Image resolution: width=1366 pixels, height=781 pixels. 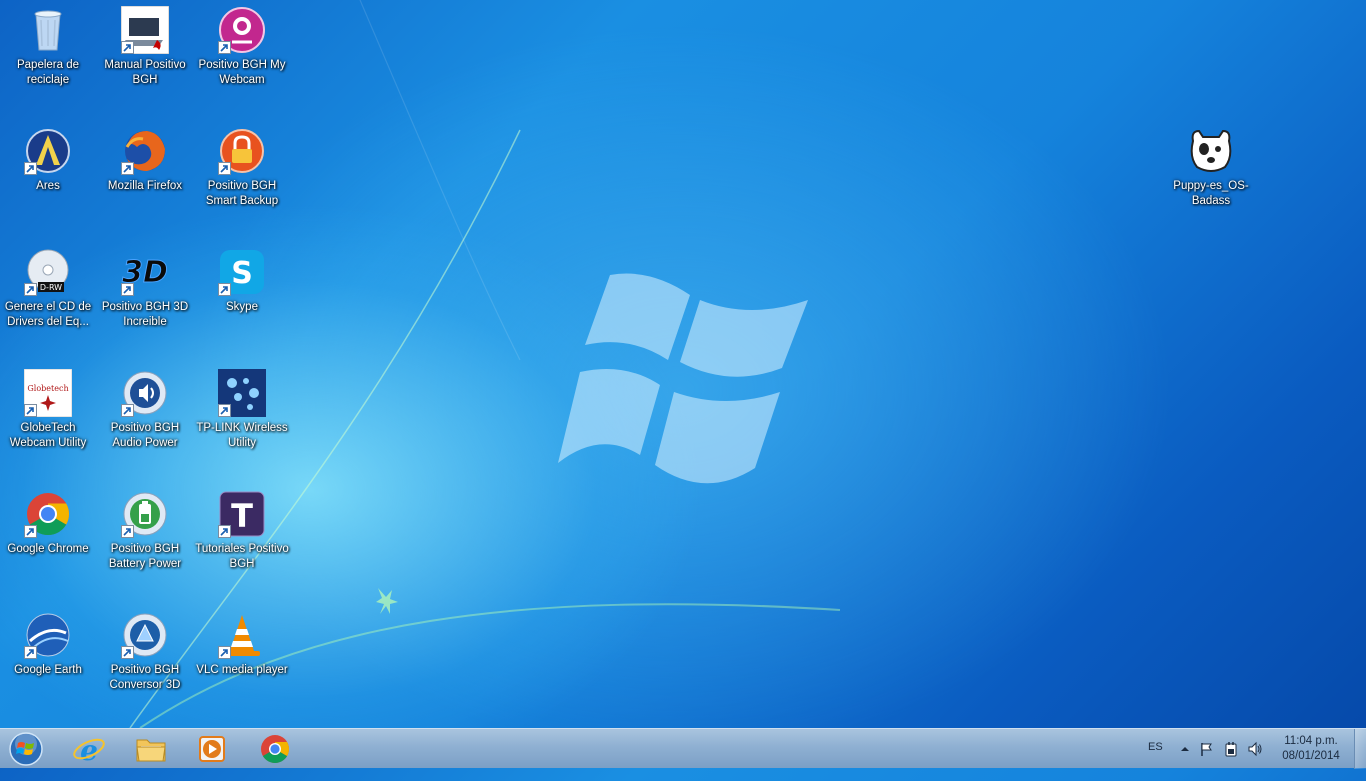 I want to click on desktop-icon-label: TP-LINK Wireless Utility, so click(x=242, y=435).